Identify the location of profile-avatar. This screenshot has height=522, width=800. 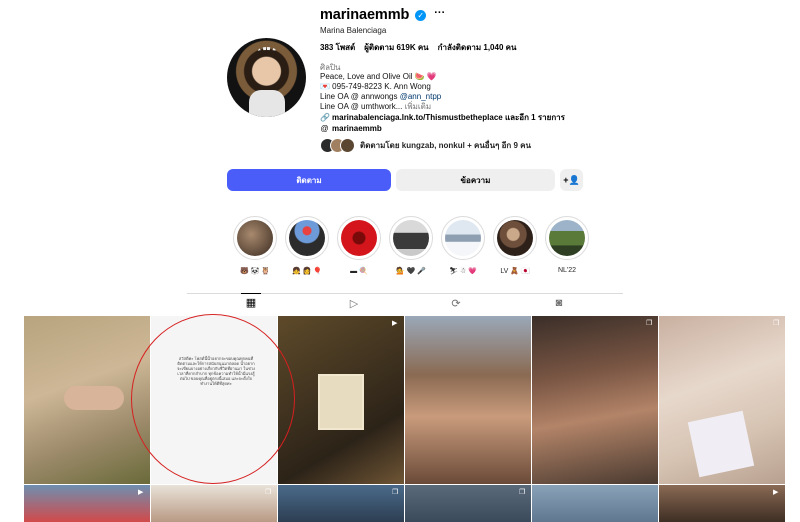
(266, 77).